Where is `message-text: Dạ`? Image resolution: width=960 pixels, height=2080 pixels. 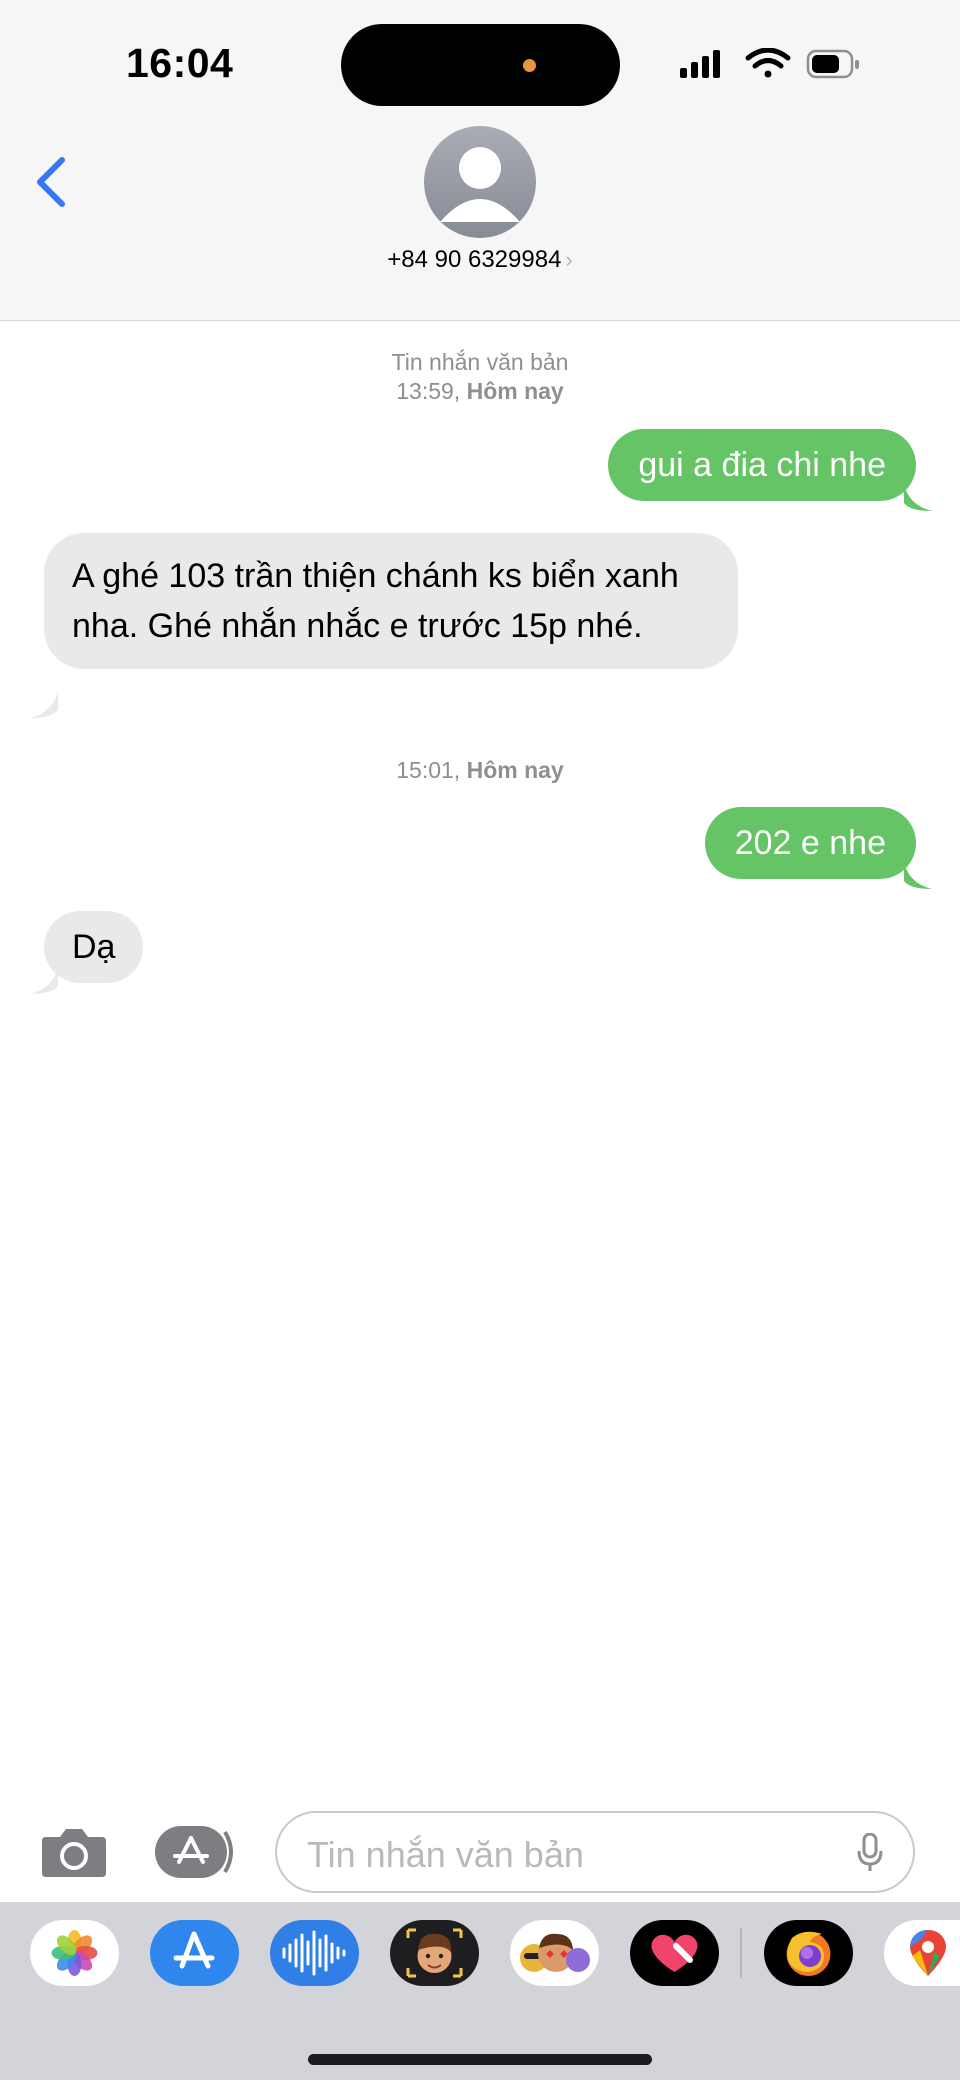
message-text: Dạ is located at coordinates (94, 947).